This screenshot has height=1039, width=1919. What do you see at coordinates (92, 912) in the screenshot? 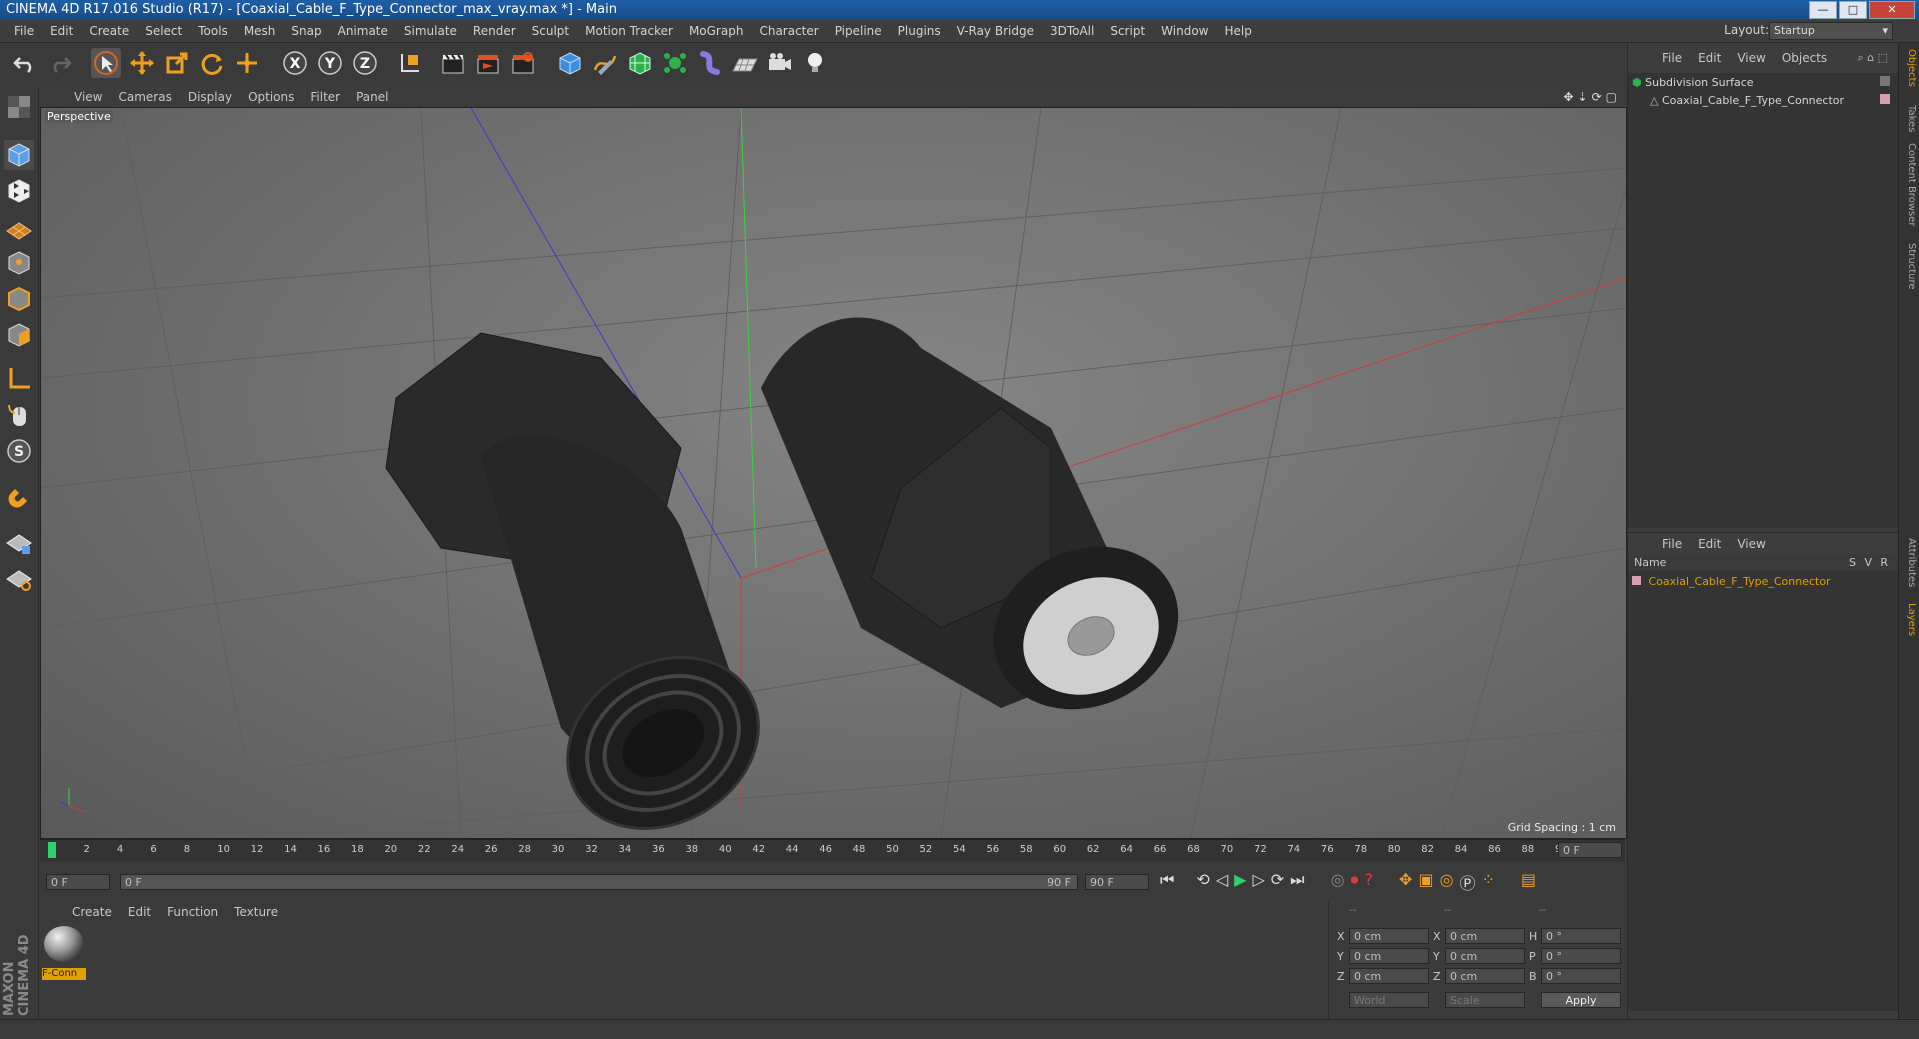
I see `material-menu-create: Create` at bounding box center [92, 912].